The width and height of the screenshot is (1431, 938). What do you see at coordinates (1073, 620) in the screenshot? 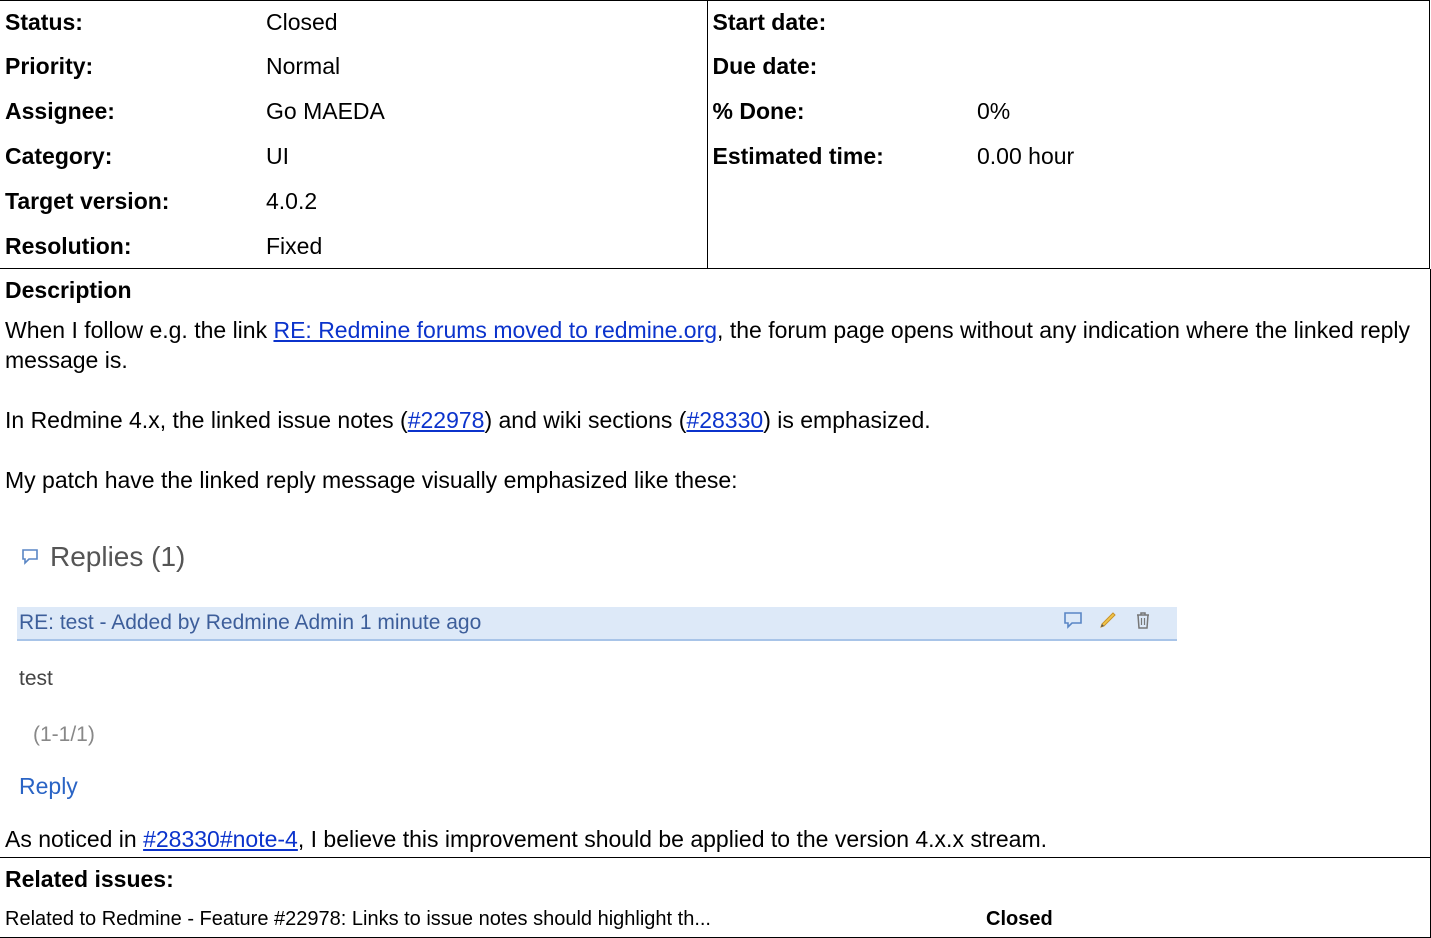
I see `quote-icon` at bounding box center [1073, 620].